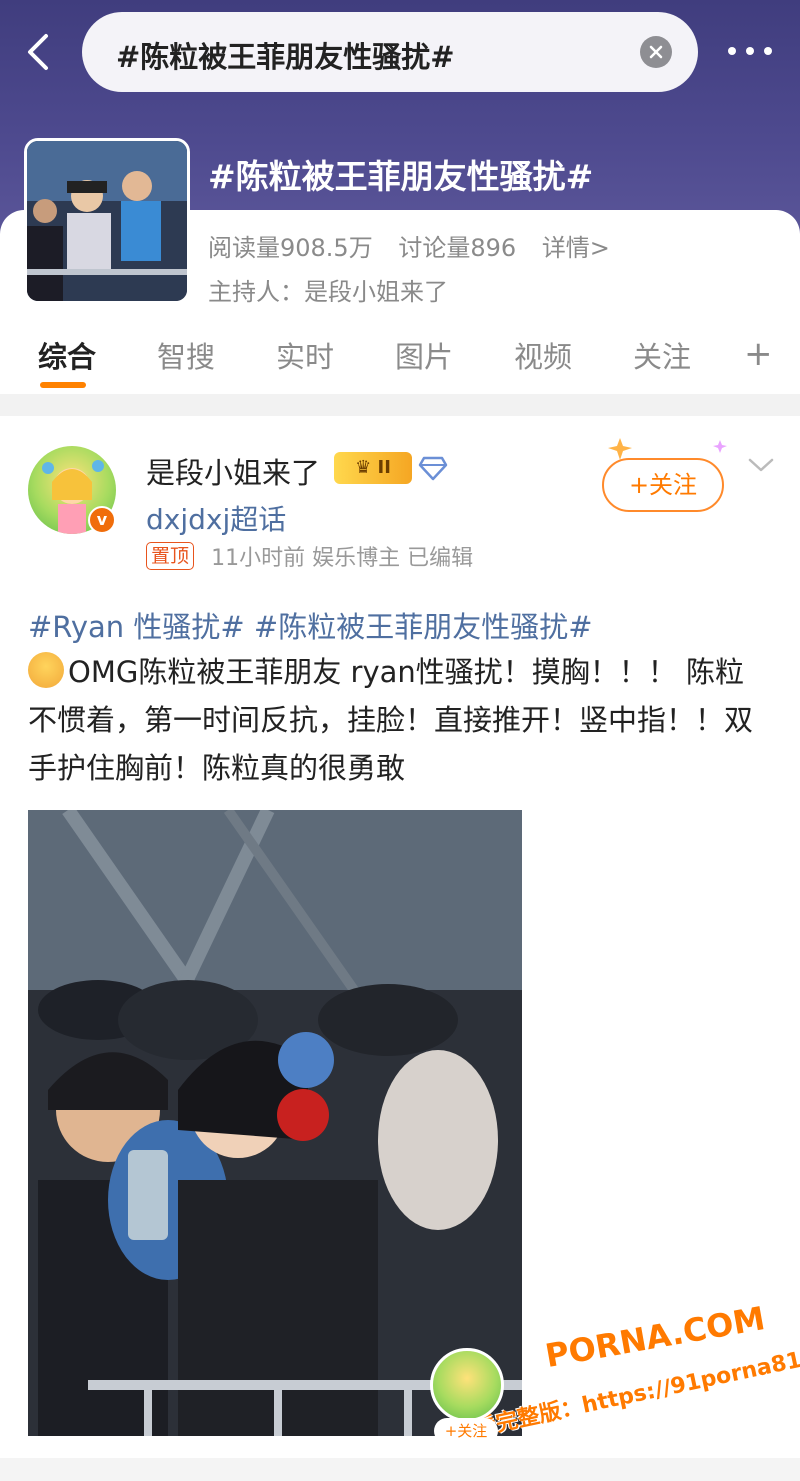  Describe the element at coordinates (373, 468) in the screenshot. I see `level-badge: ♛ II` at that location.